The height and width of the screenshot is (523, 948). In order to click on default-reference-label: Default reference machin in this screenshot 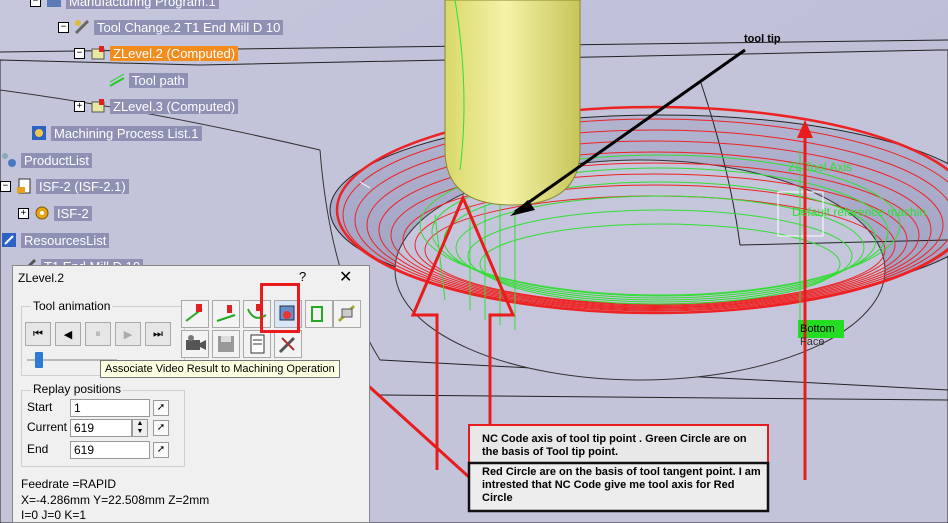, I will do `click(859, 212)`.